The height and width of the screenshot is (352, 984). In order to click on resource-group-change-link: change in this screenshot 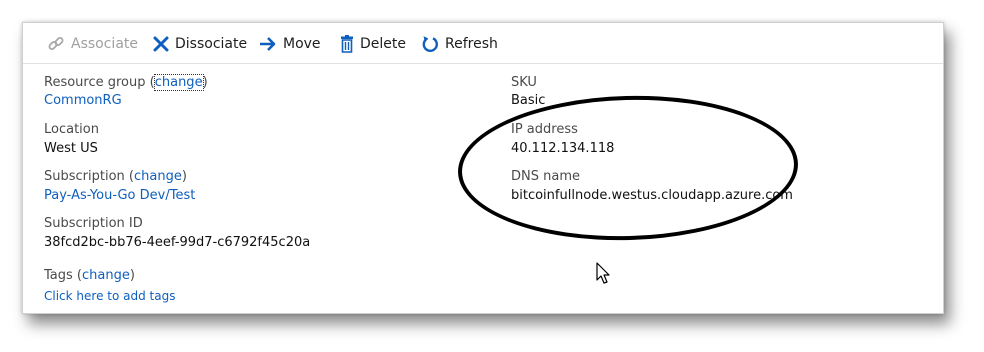, I will do `click(178, 82)`.